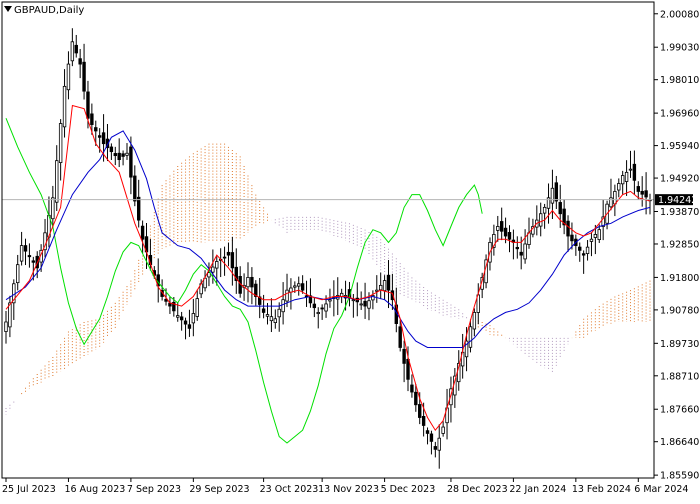  Describe the element at coordinates (679, 146) in the screenshot. I see `y-tick-label: 1.95940` at that location.